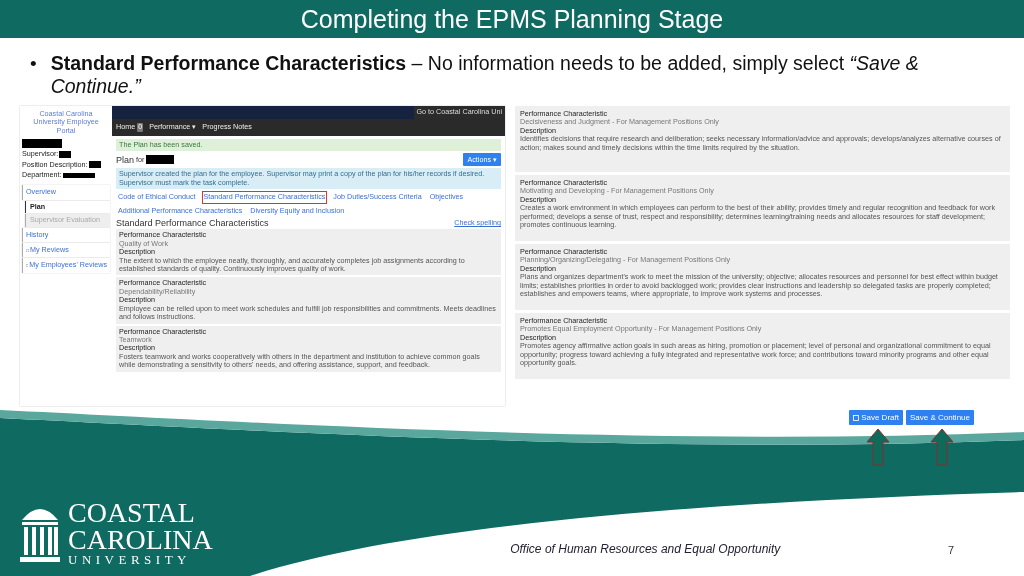 The width and height of the screenshot is (1024, 576). Describe the element at coordinates (132, 514) in the screenshot. I see `logo-text: COASTAL` at that location.